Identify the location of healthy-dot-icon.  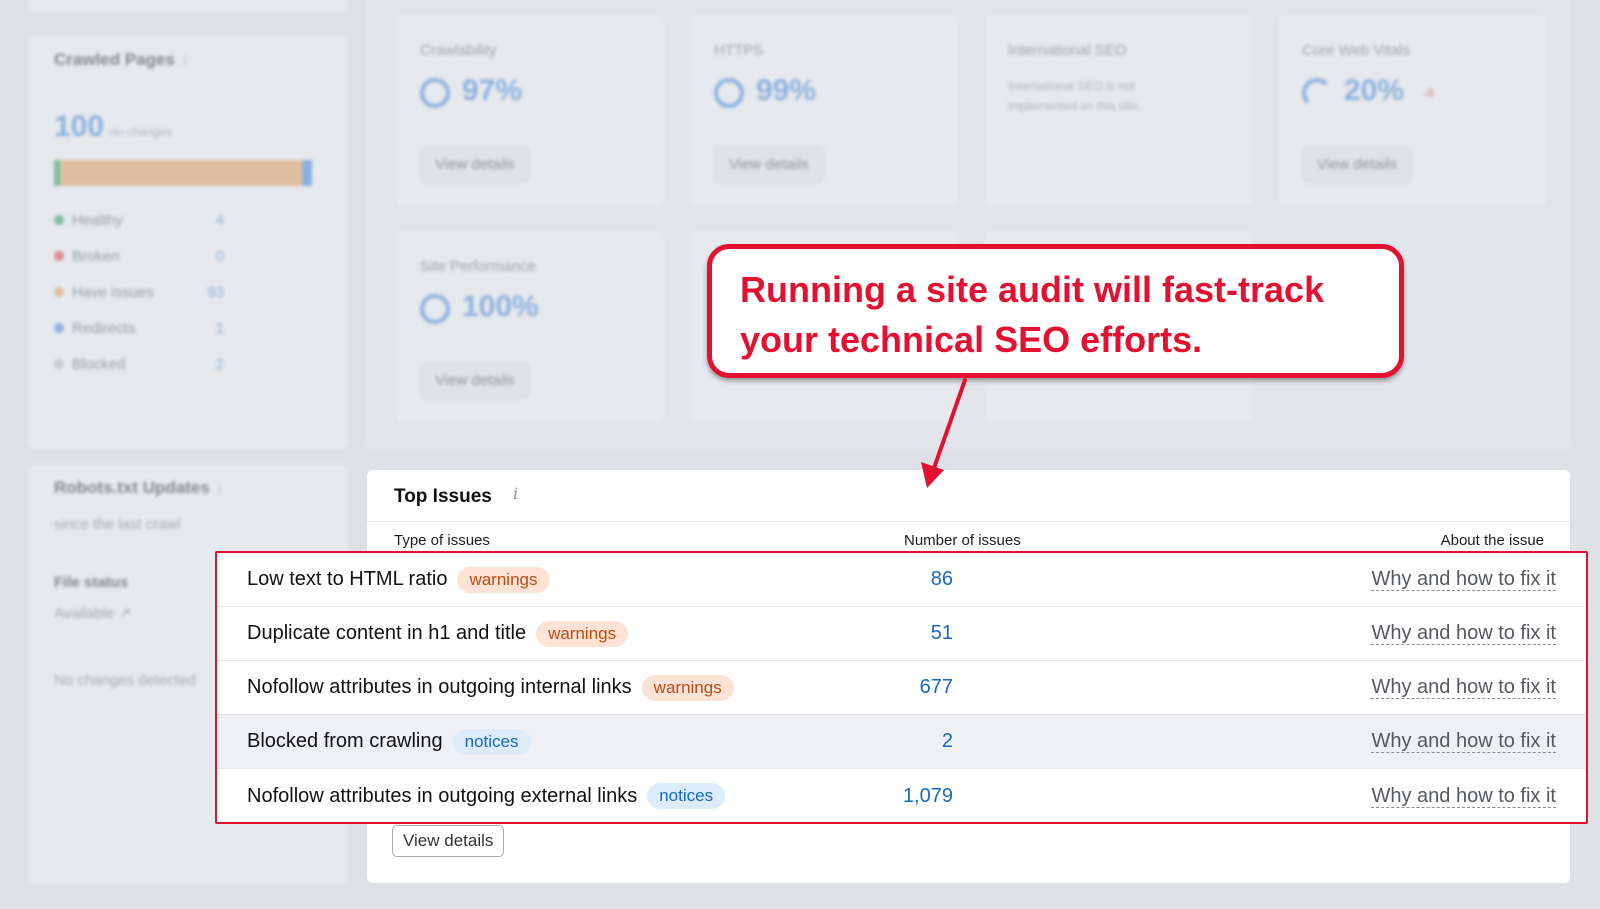
(59, 220).